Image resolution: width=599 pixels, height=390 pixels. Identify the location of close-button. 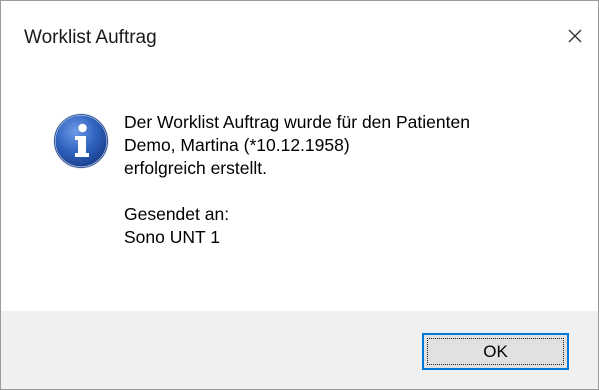
(575, 36).